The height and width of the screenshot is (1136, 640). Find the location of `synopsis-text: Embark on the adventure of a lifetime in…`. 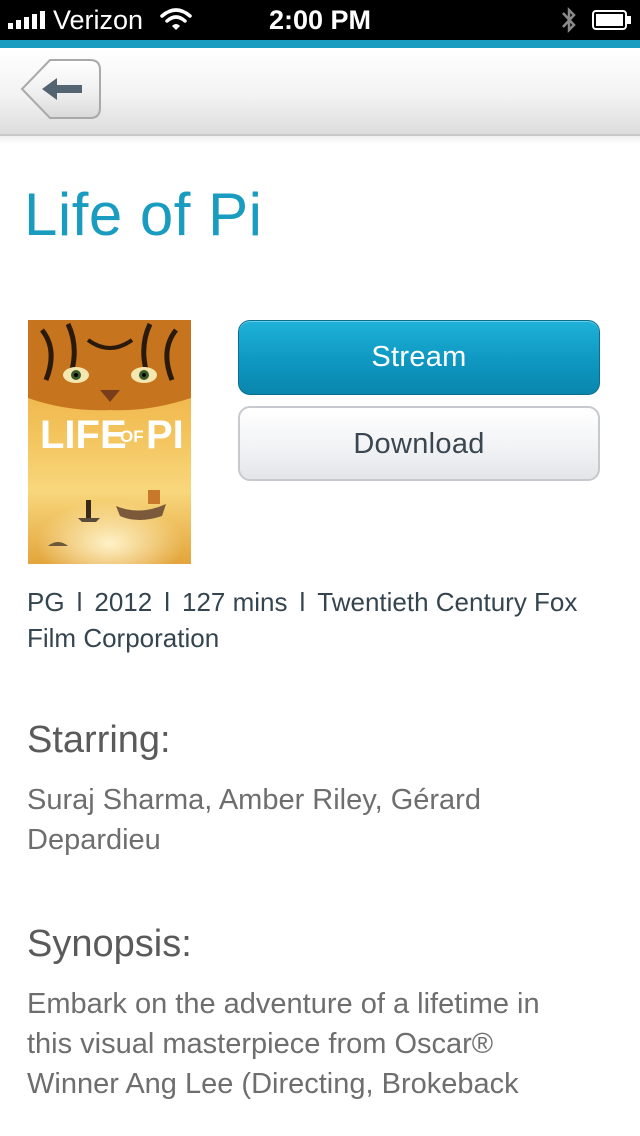

synopsis-text: Embark on the adventure of a lifetime in… is located at coordinates (283, 1044).